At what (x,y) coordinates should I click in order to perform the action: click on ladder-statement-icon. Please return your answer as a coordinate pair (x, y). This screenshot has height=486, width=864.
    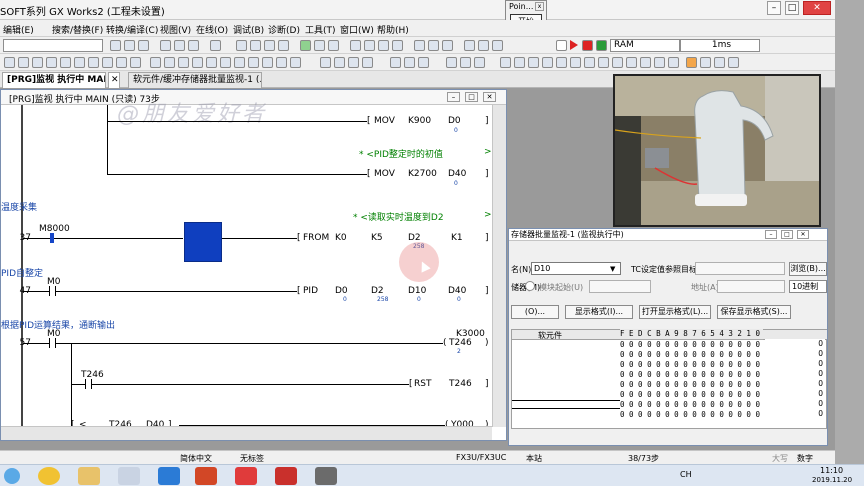
    Looking at the image, I should click on (339, 62).